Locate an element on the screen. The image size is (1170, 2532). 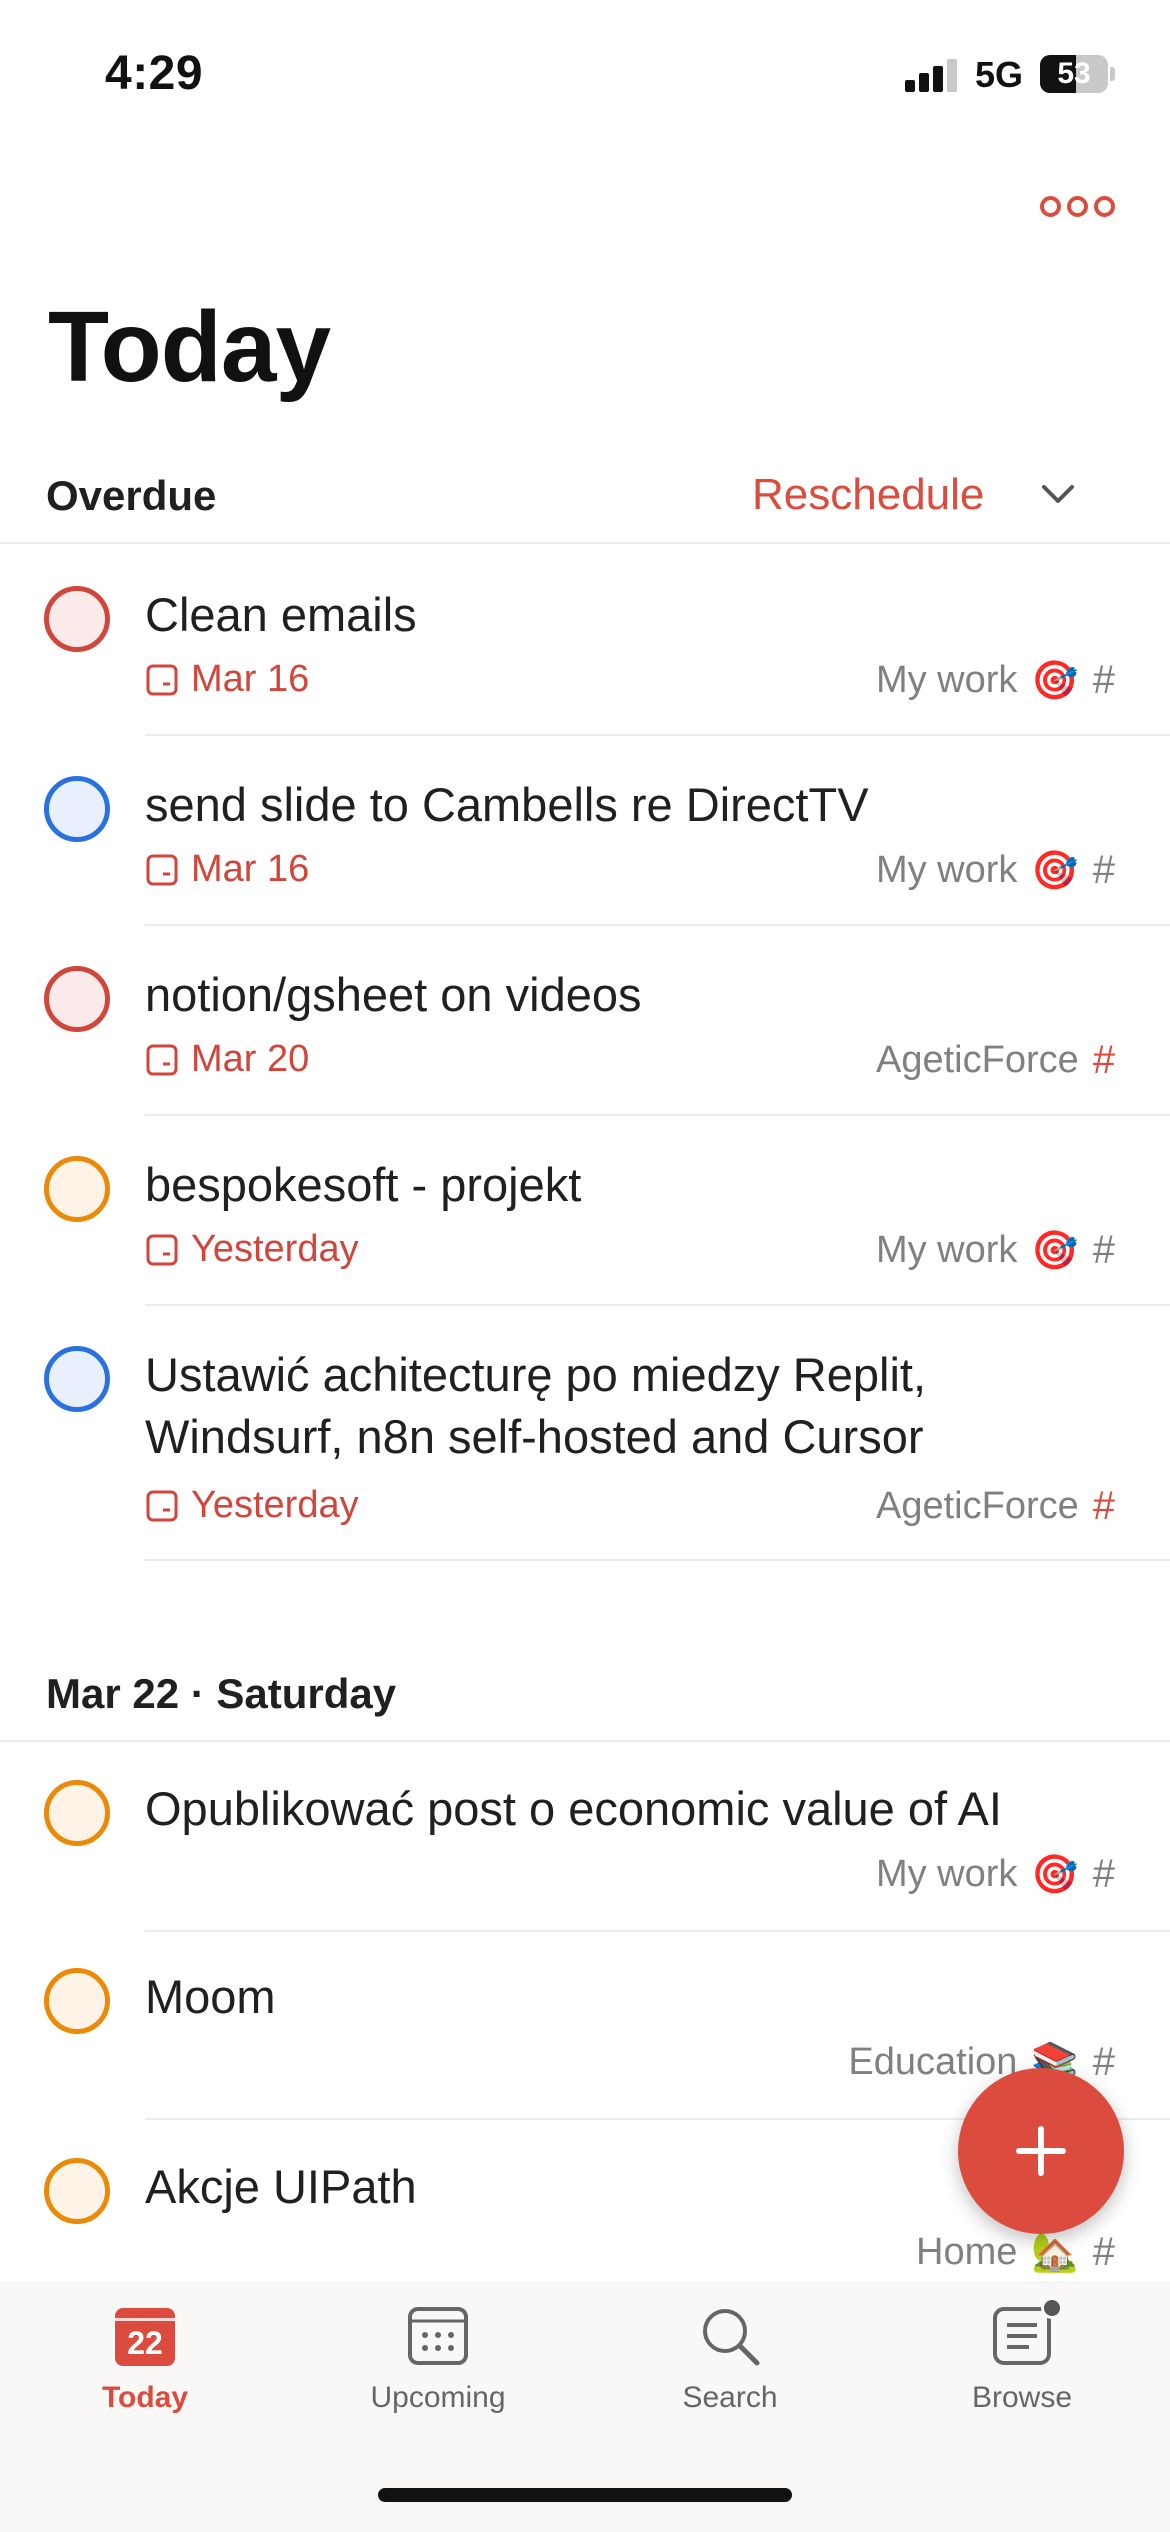
tab-browse: Browse is located at coordinates (1022, 2356).